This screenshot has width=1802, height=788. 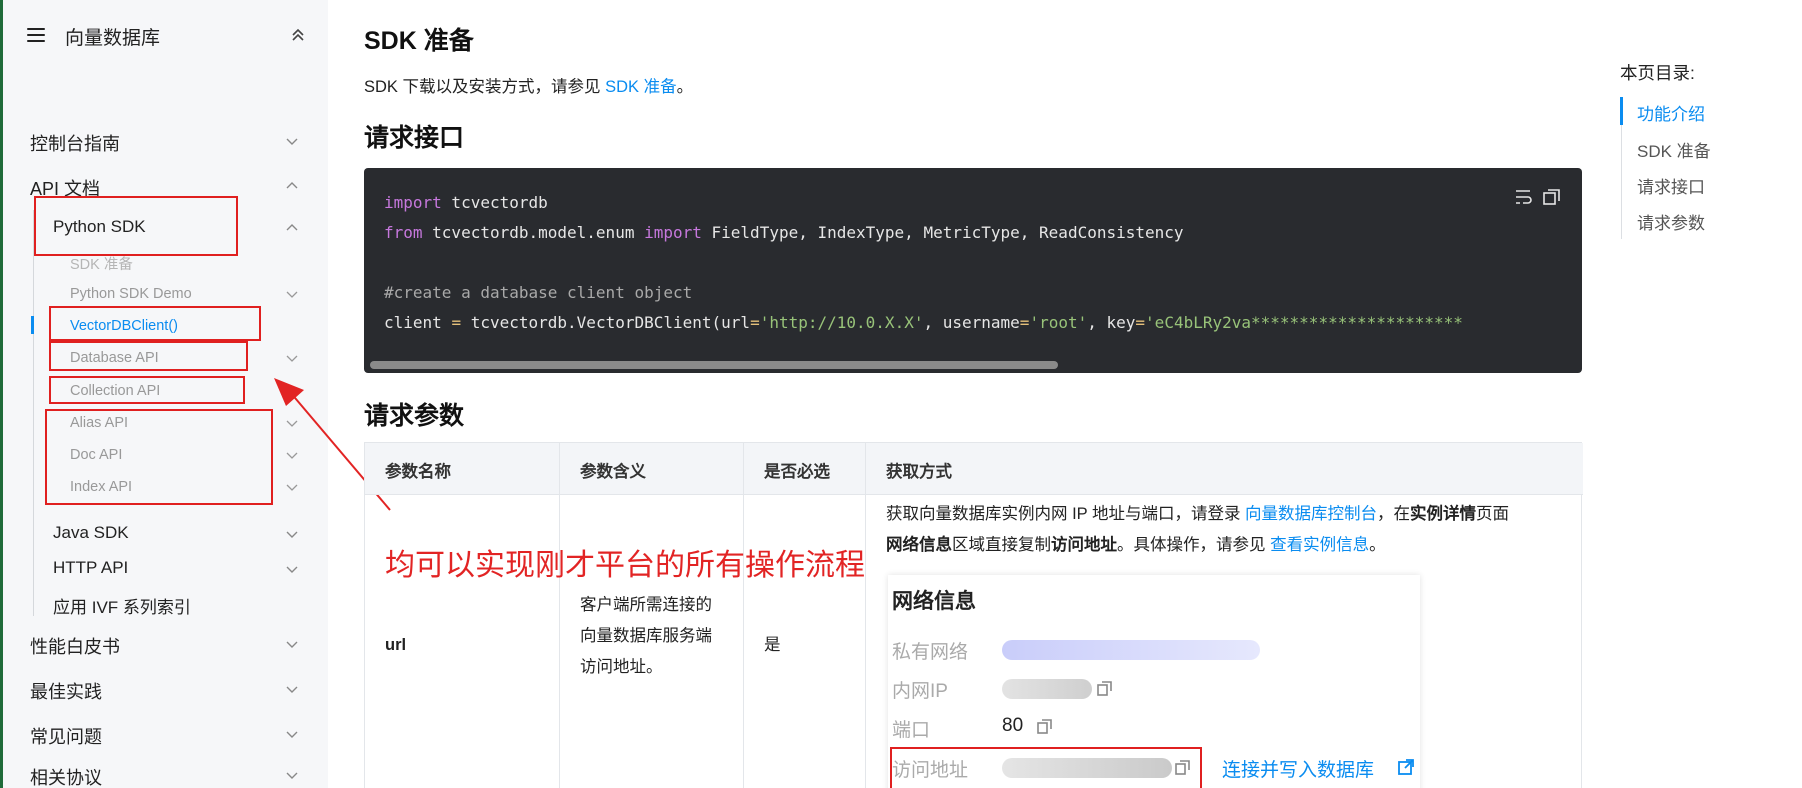 I want to click on how-bold: 访问地址, so click(x=1084, y=545).